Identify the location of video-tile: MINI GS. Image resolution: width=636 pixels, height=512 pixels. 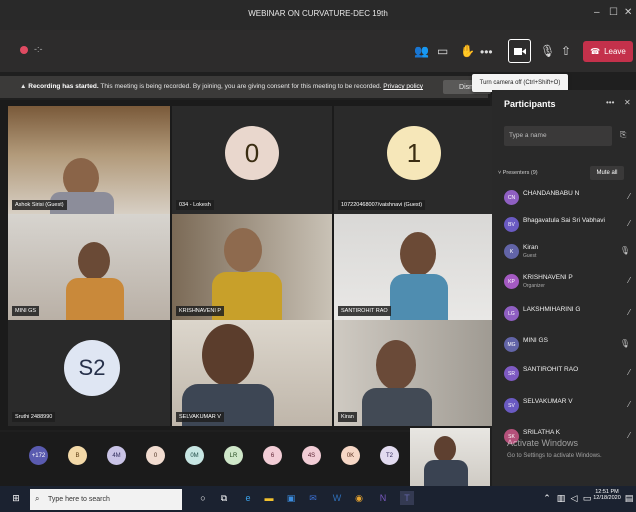
(89, 267).